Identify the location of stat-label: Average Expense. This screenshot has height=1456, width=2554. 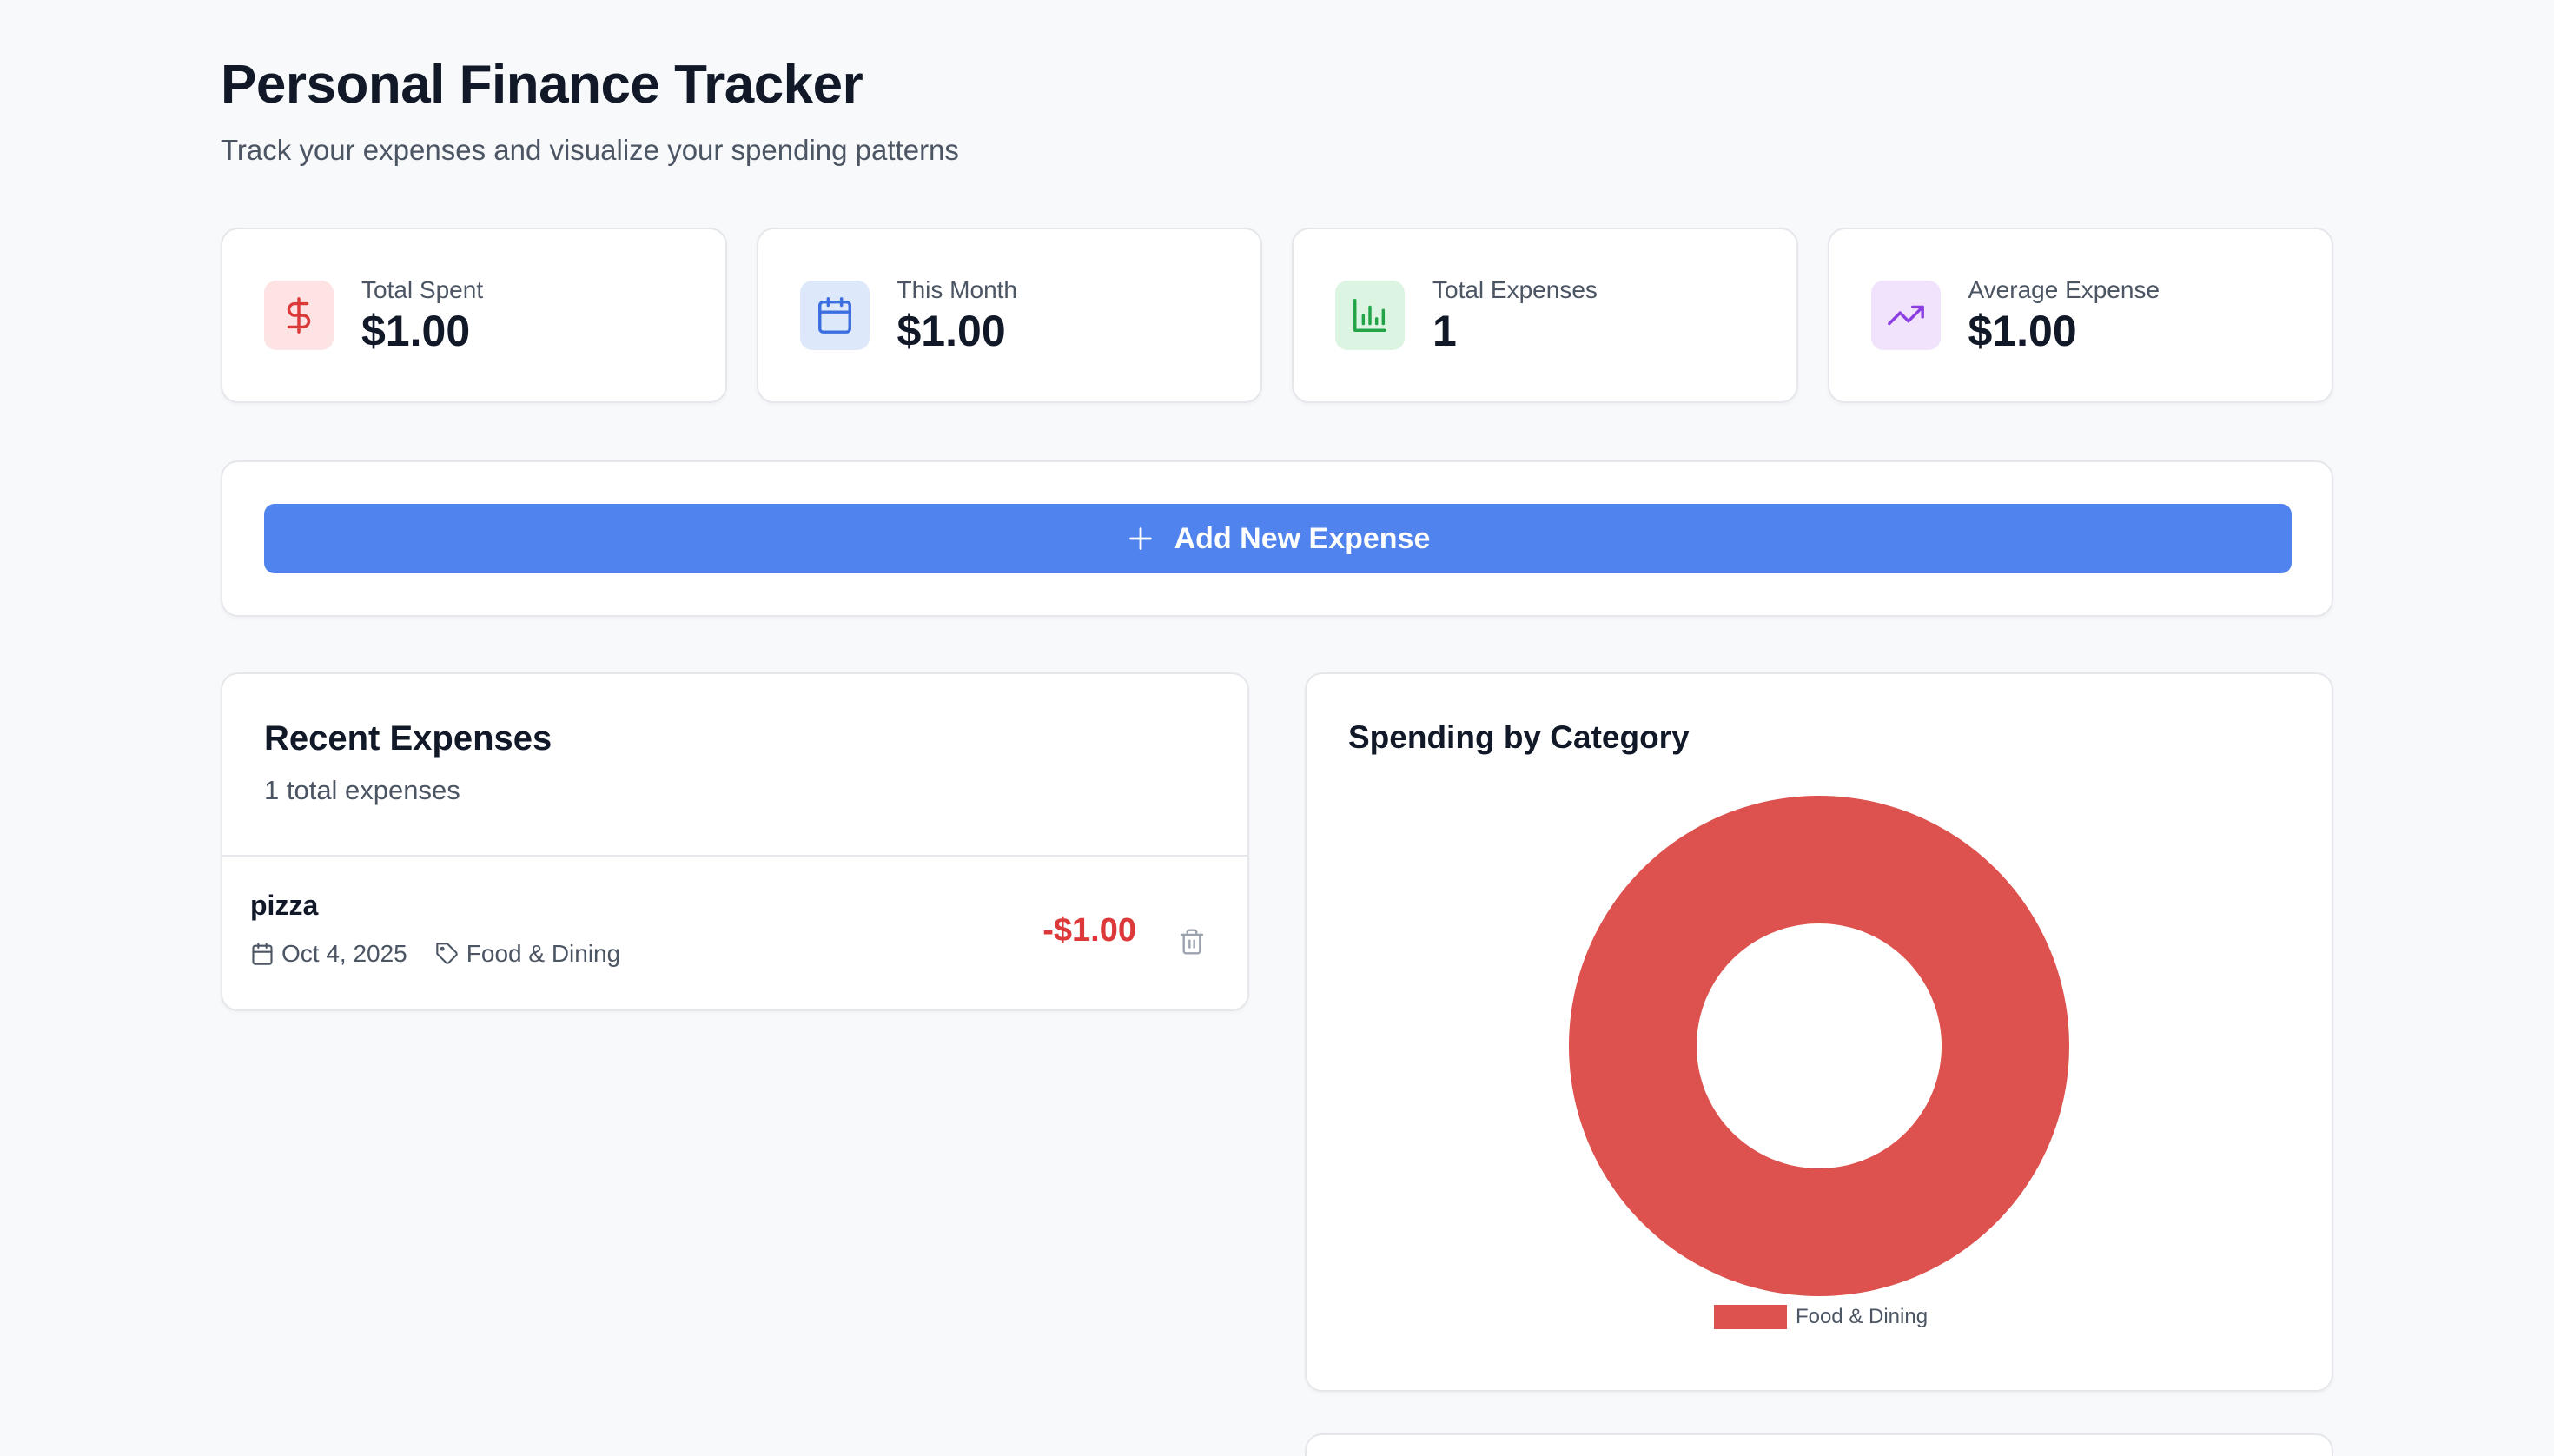
(2064, 289).